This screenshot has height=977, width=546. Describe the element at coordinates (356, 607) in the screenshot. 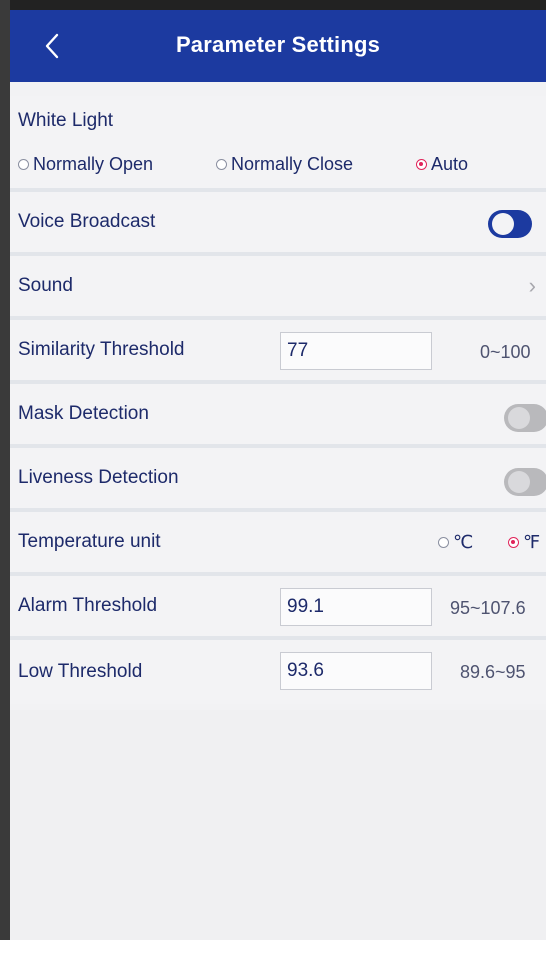

I see `alarm-threshold-input: 99.1` at that location.